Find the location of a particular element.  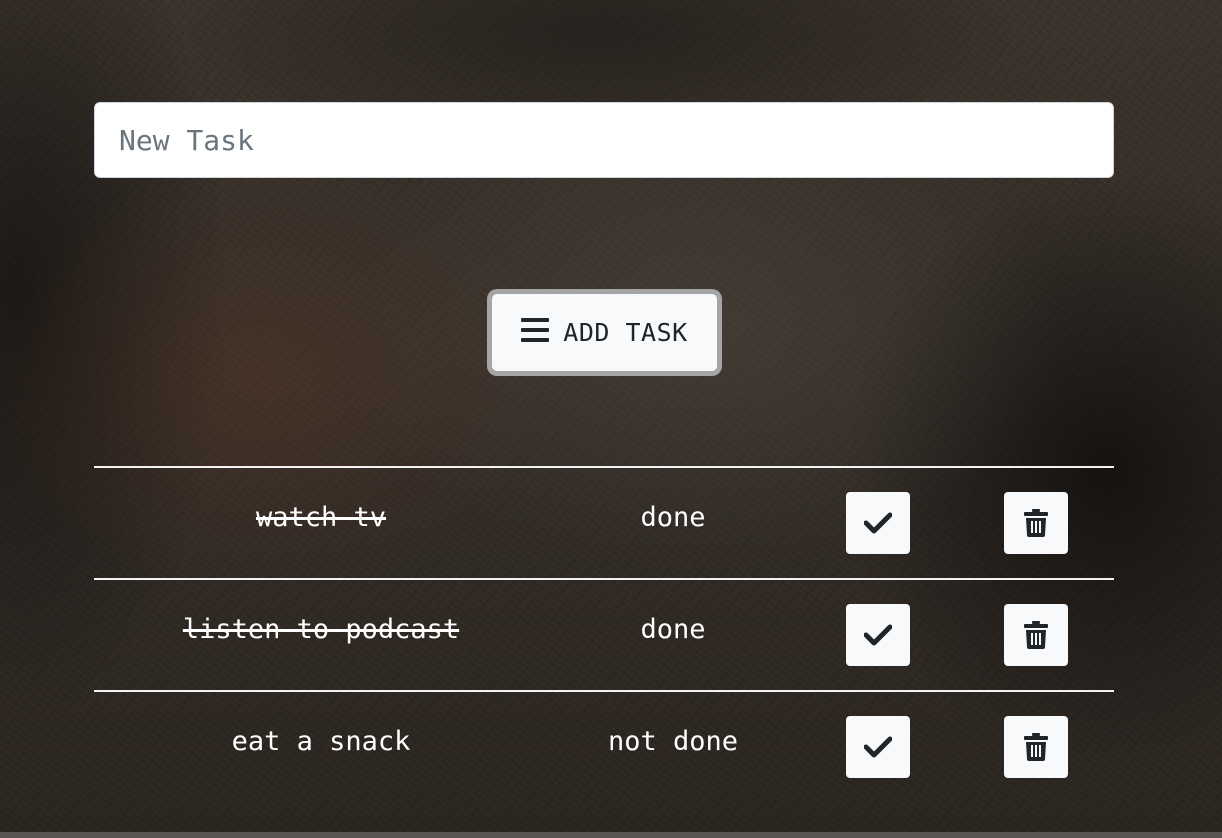

new-task-input is located at coordinates (604, 140).